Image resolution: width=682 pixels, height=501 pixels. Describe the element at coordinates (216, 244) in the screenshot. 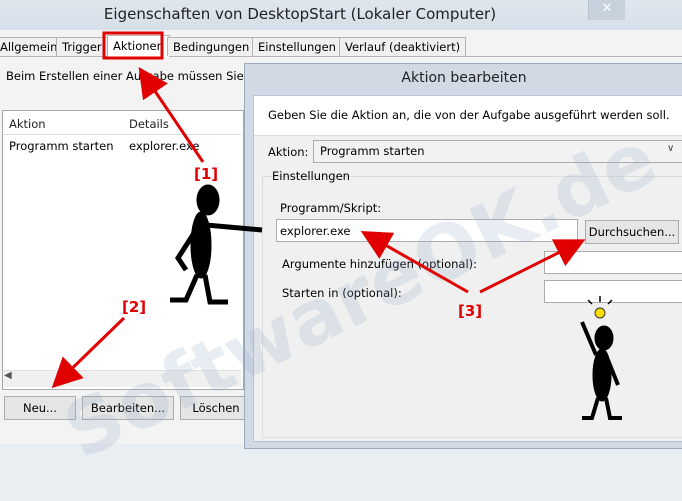

I see `pointing-figure-icon` at that location.